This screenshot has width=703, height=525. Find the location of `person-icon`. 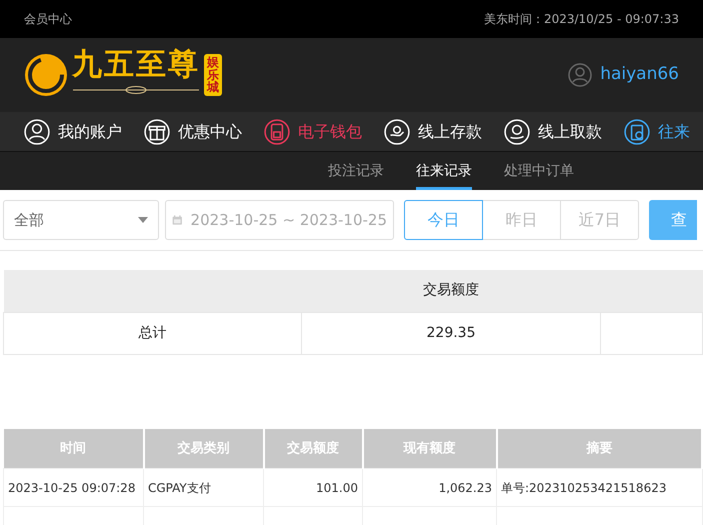

person-icon is located at coordinates (37, 131).